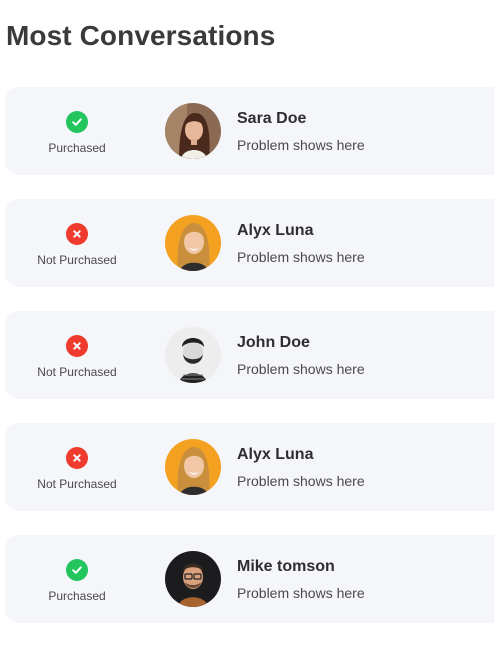 The width and height of the screenshot is (494, 653). Describe the element at coordinates (273, 342) in the screenshot. I see `customer-name: John Doe` at that location.